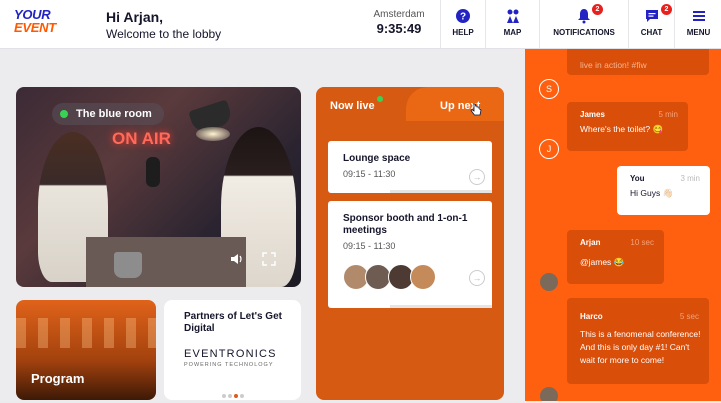  Describe the element at coordinates (86, 350) in the screenshot. I see `program-tile: Program` at that location.